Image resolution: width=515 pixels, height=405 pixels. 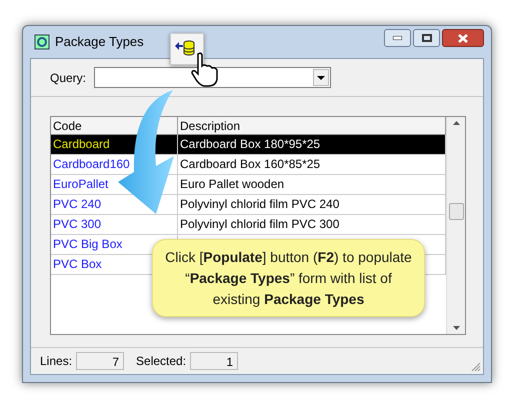 I want to click on selected-count: 1, so click(x=214, y=361).